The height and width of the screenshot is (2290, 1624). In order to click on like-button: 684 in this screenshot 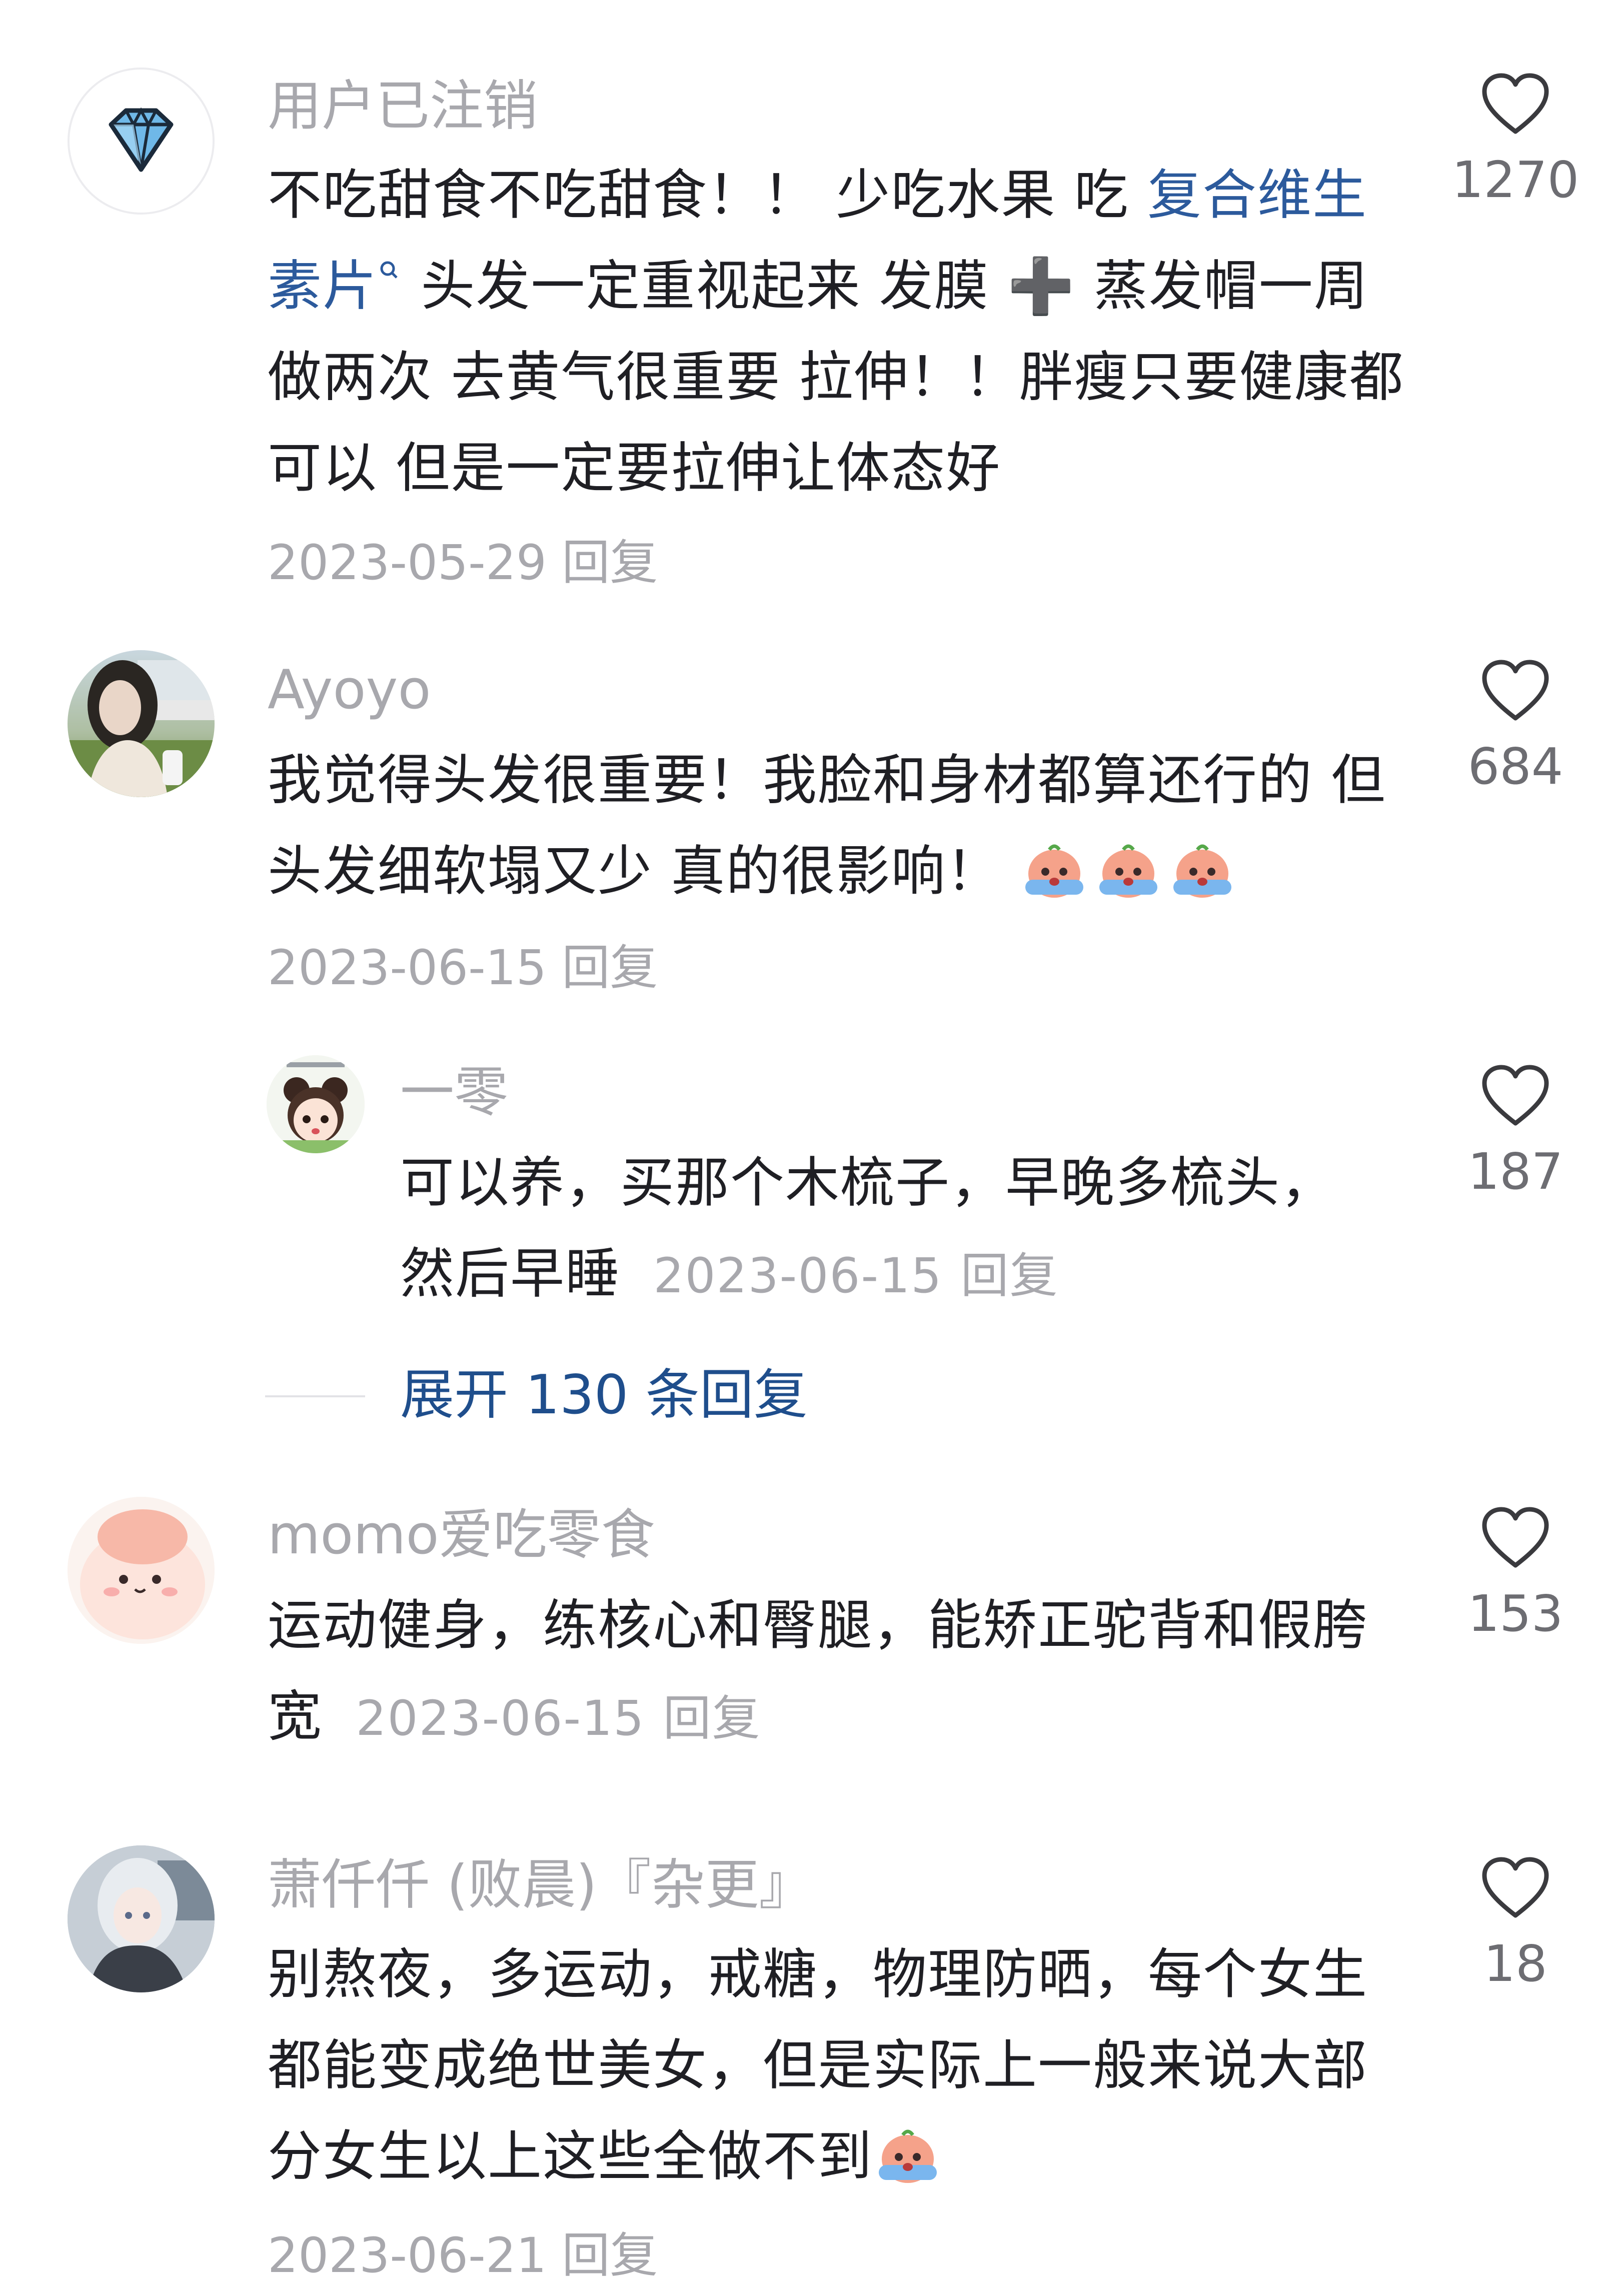, I will do `click(1515, 729)`.